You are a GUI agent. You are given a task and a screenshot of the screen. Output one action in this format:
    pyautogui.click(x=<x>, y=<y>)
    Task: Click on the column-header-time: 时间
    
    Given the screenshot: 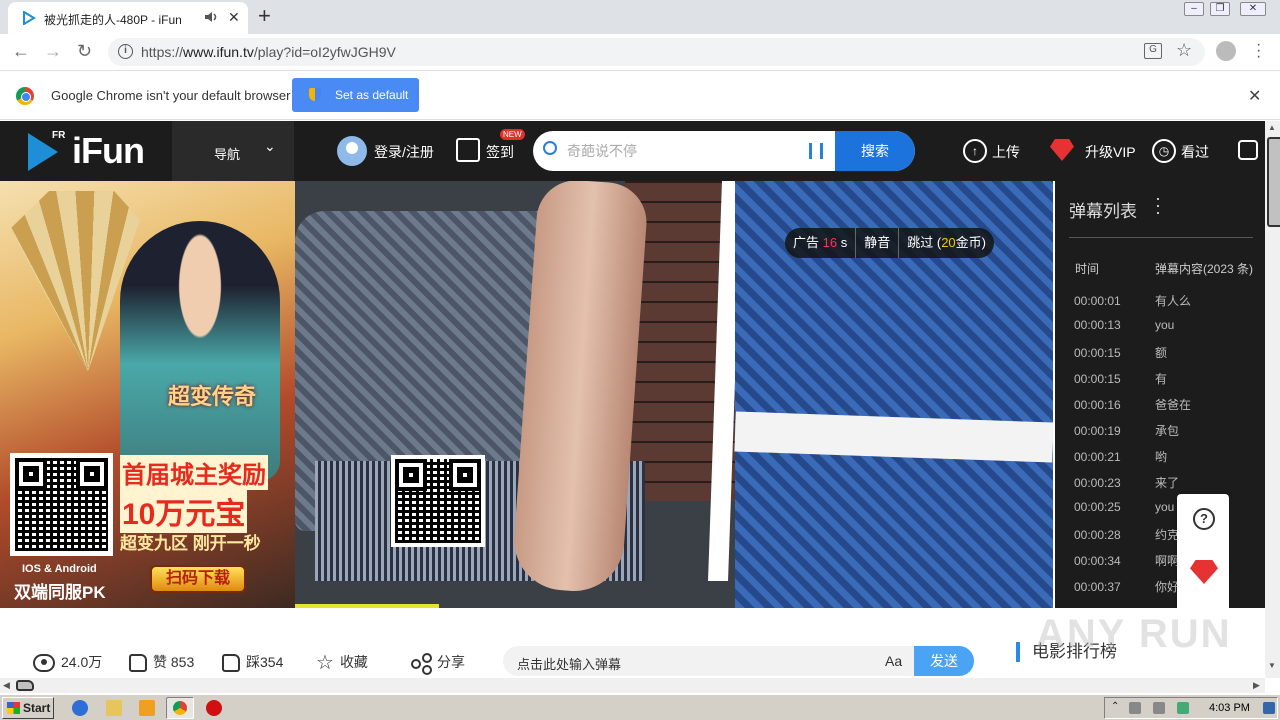 What is the action you would take?
    pyautogui.click(x=1087, y=269)
    